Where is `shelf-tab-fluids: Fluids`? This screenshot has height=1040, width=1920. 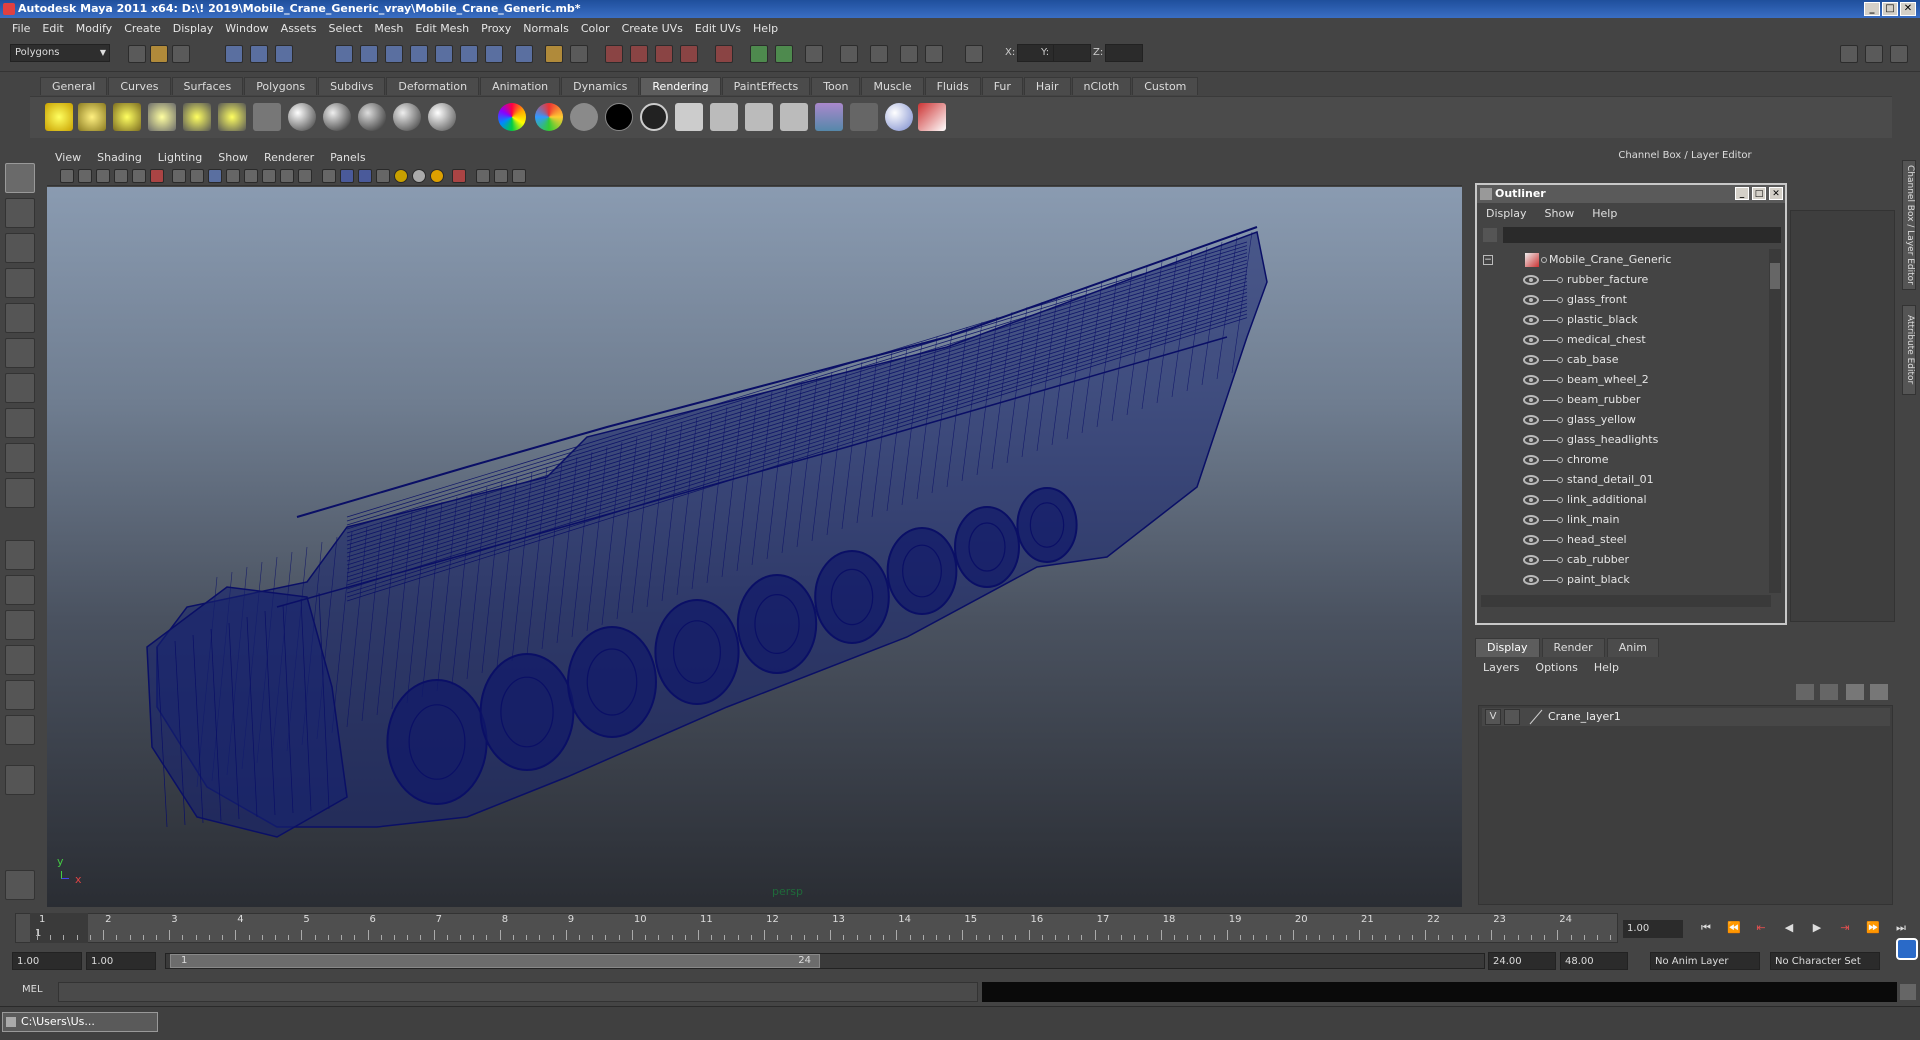 shelf-tab-fluids: Fluids is located at coordinates (952, 86).